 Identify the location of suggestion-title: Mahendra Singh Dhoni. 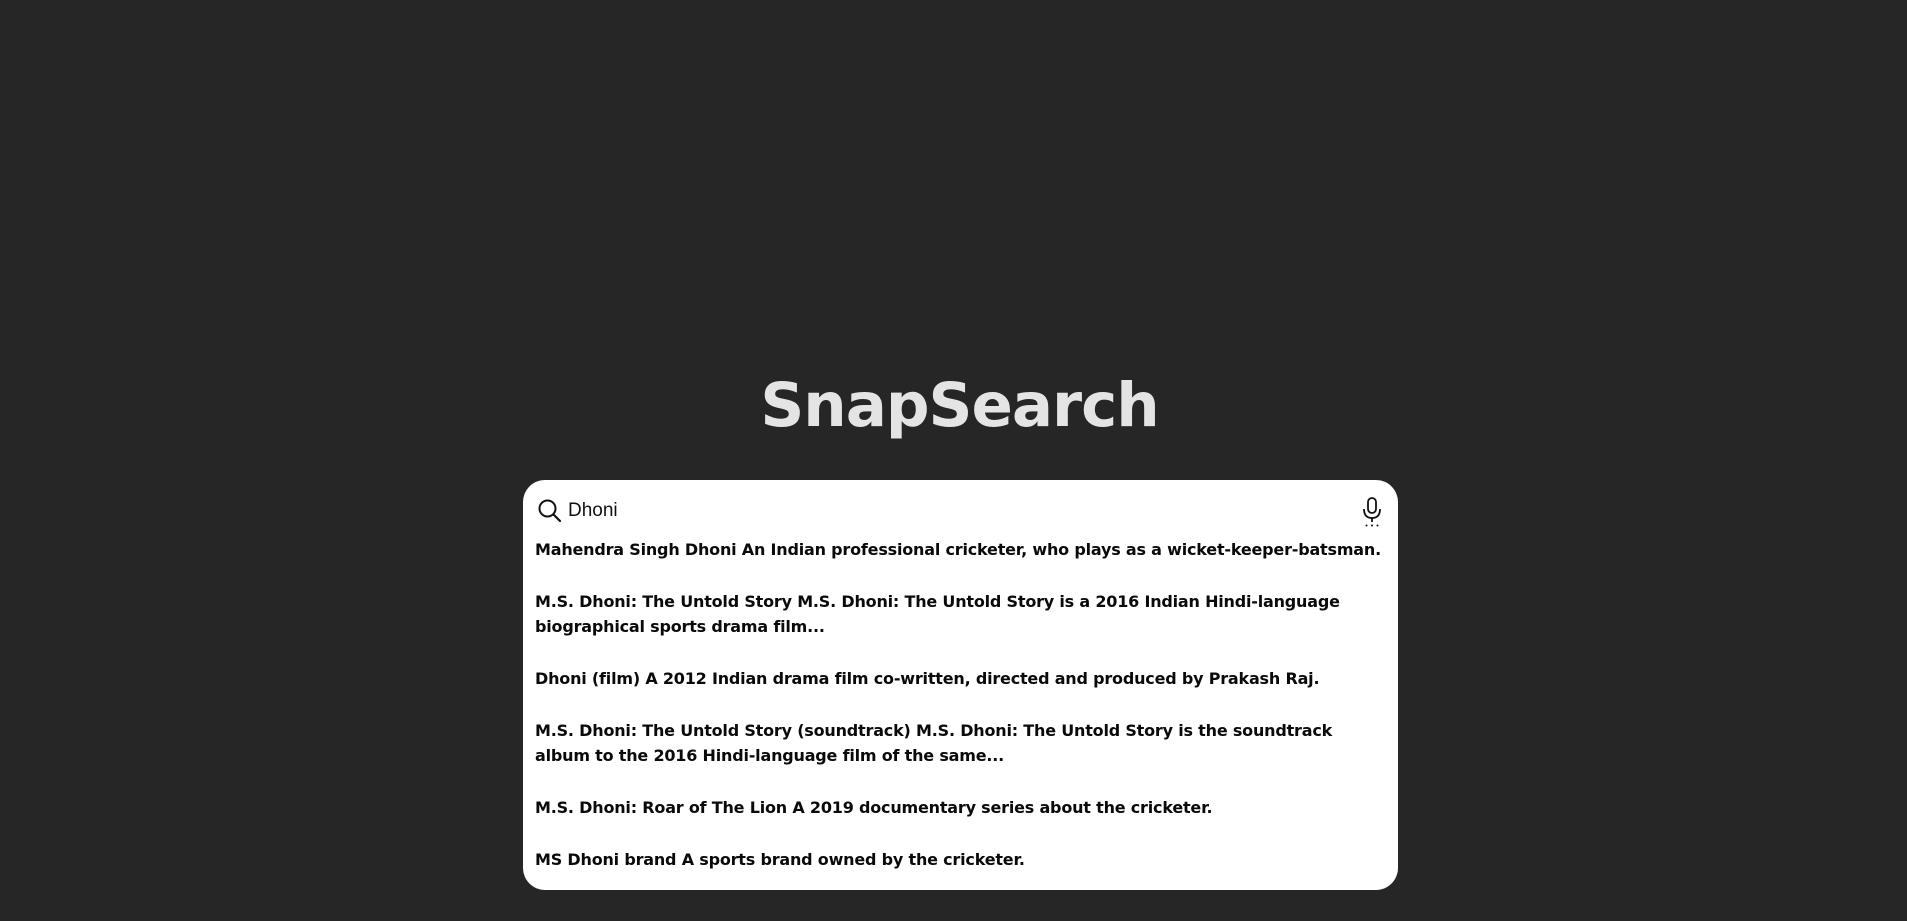
(636, 549).